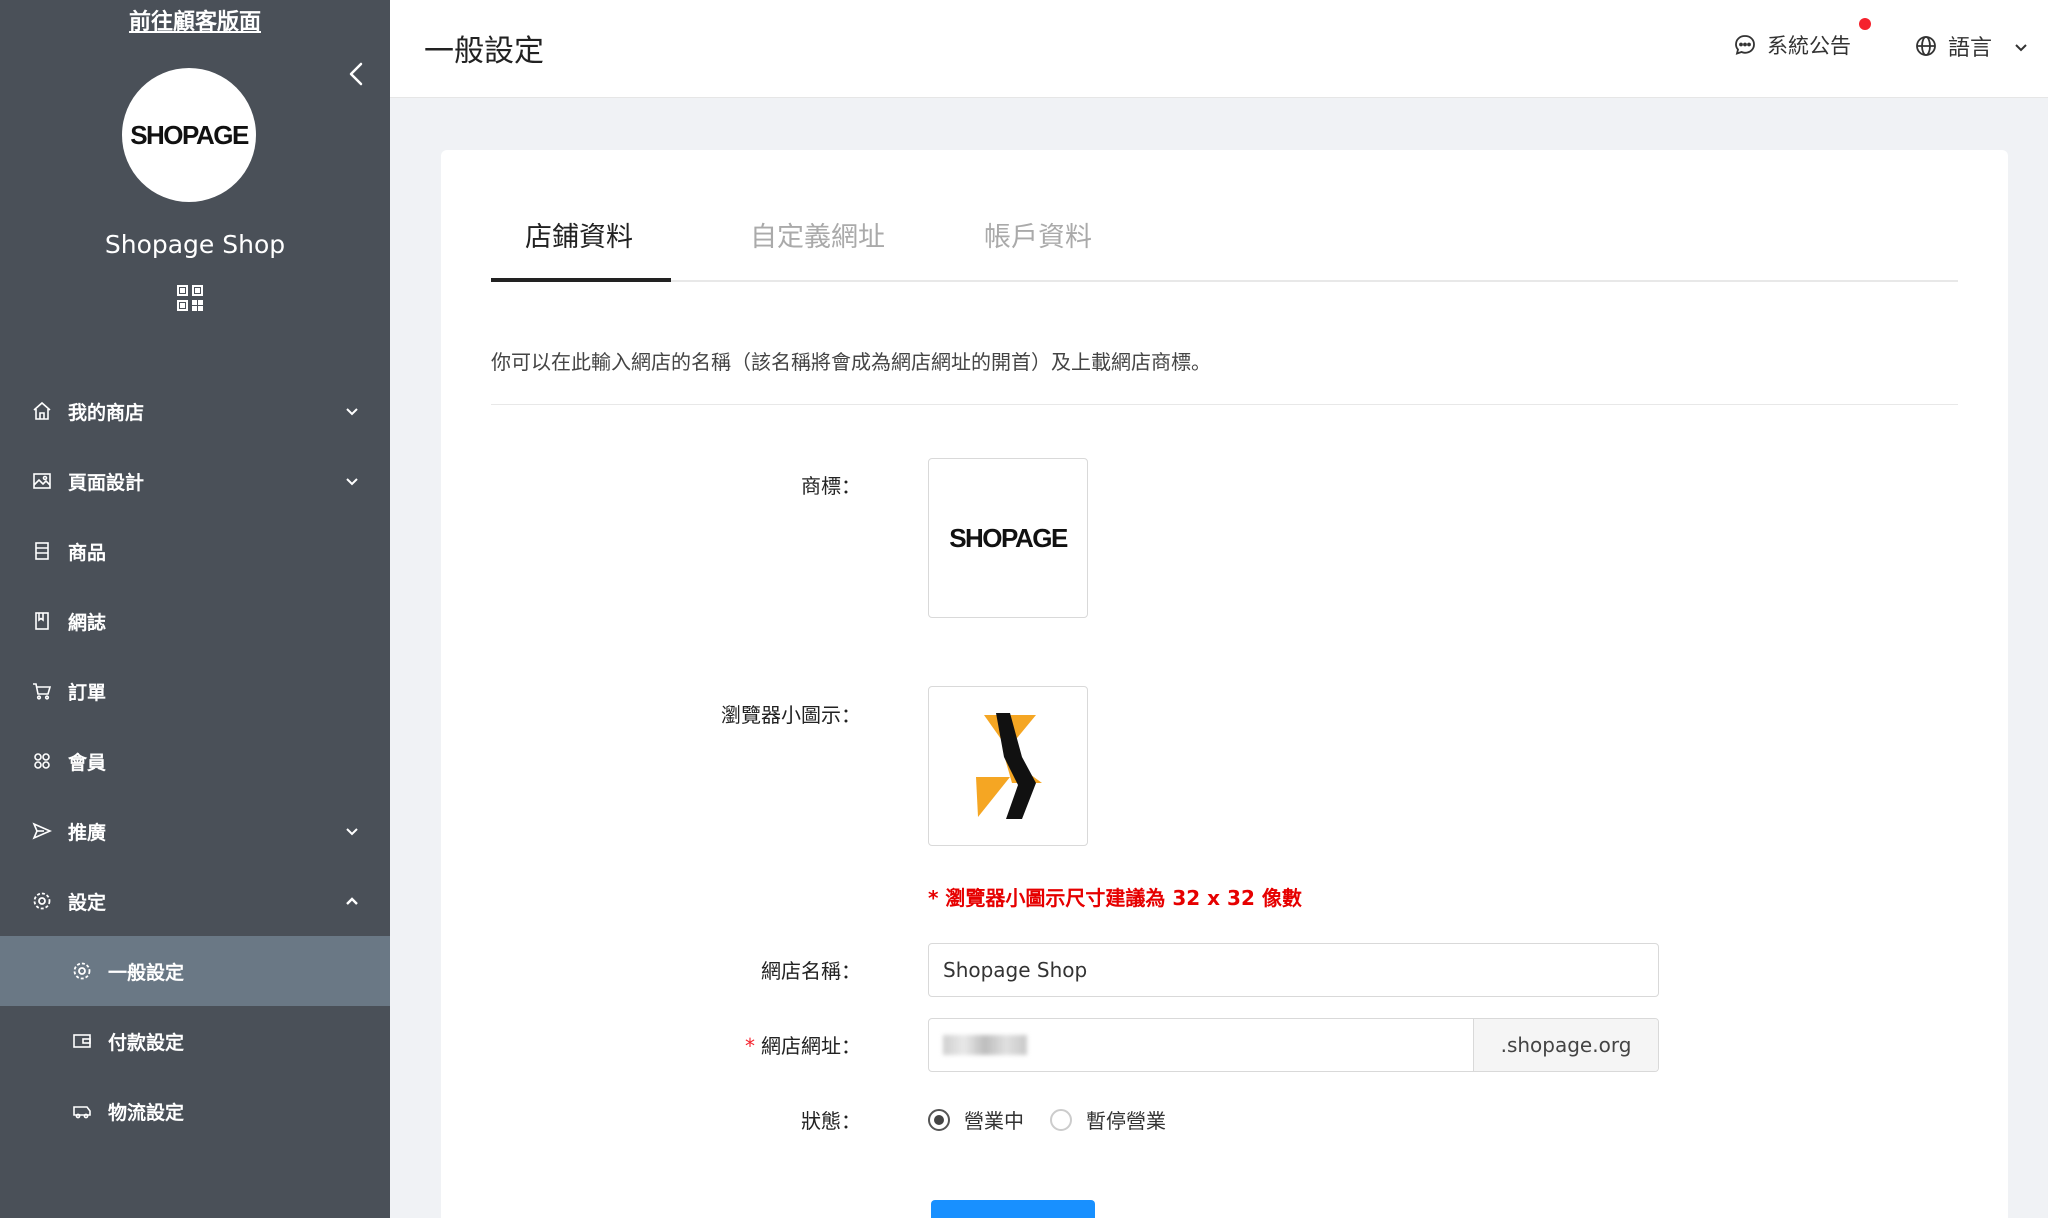 The height and width of the screenshot is (1218, 2048). What do you see at coordinates (581, 280) in the screenshot?
I see `active-tab-indicator` at bounding box center [581, 280].